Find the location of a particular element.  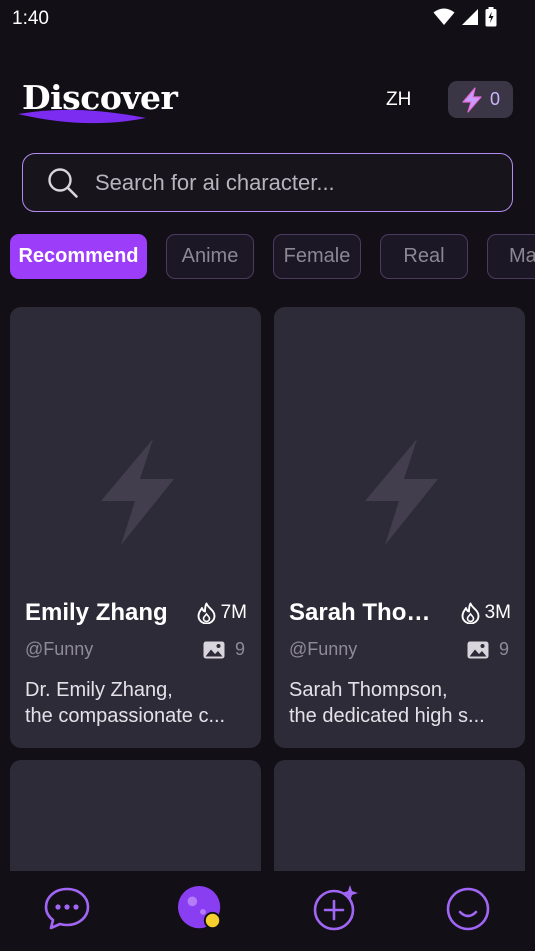

card-name: Sarah Thompson is located at coordinates (369, 612).